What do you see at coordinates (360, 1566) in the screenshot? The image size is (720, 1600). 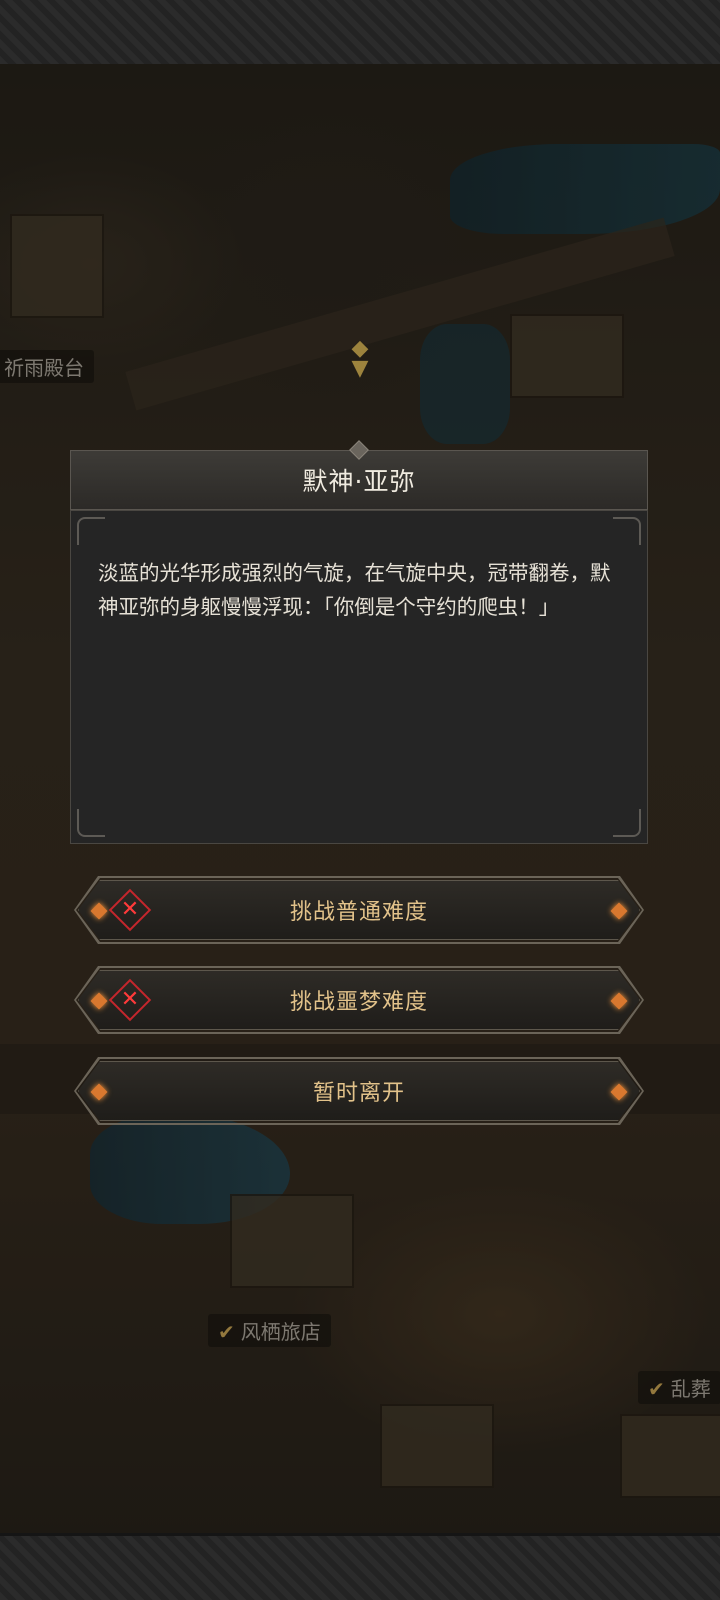 I see `bottom-frame-border` at bounding box center [360, 1566].